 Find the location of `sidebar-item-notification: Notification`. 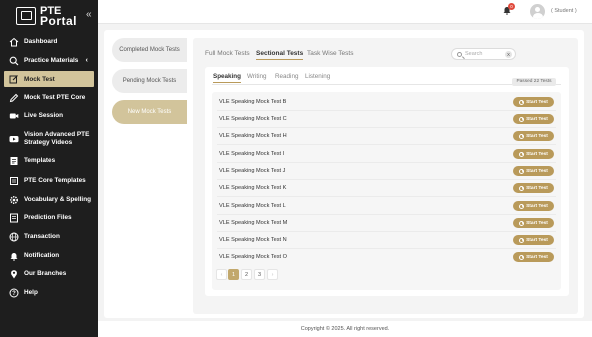

sidebar-item-notification: Notification is located at coordinates (49, 255).